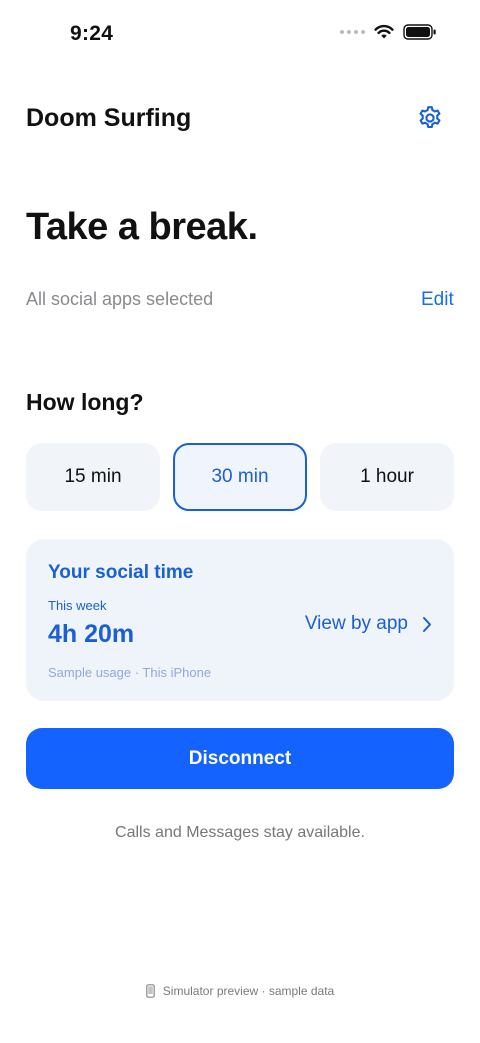 This screenshot has height=1043, width=480. Describe the element at coordinates (150, 991) in the screenshot. I see `phone-icon` at that location.